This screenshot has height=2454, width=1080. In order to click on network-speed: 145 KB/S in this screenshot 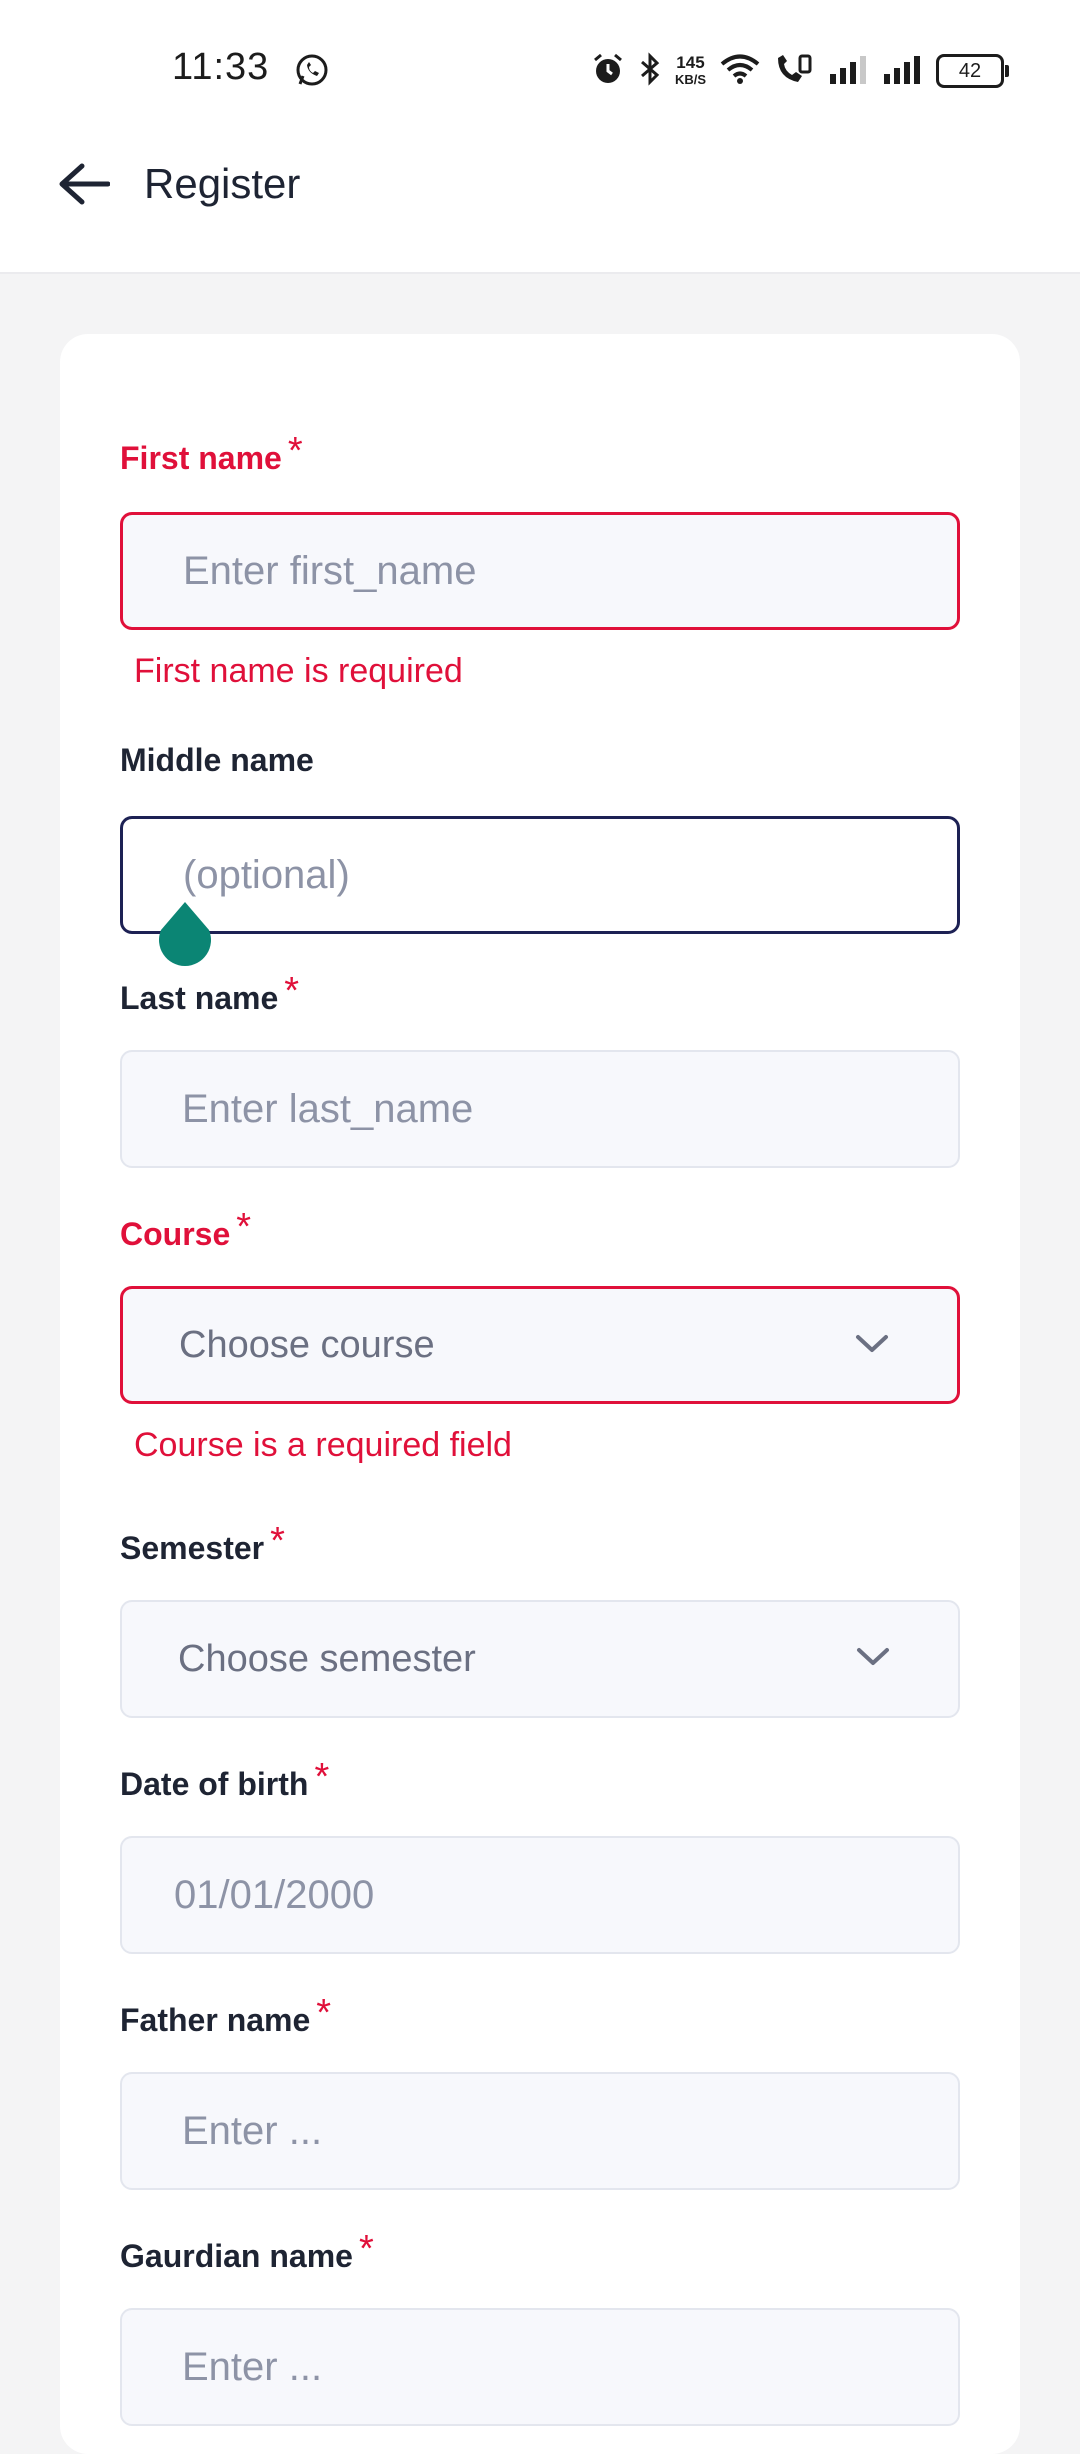, I will do `click(690, 70)`.